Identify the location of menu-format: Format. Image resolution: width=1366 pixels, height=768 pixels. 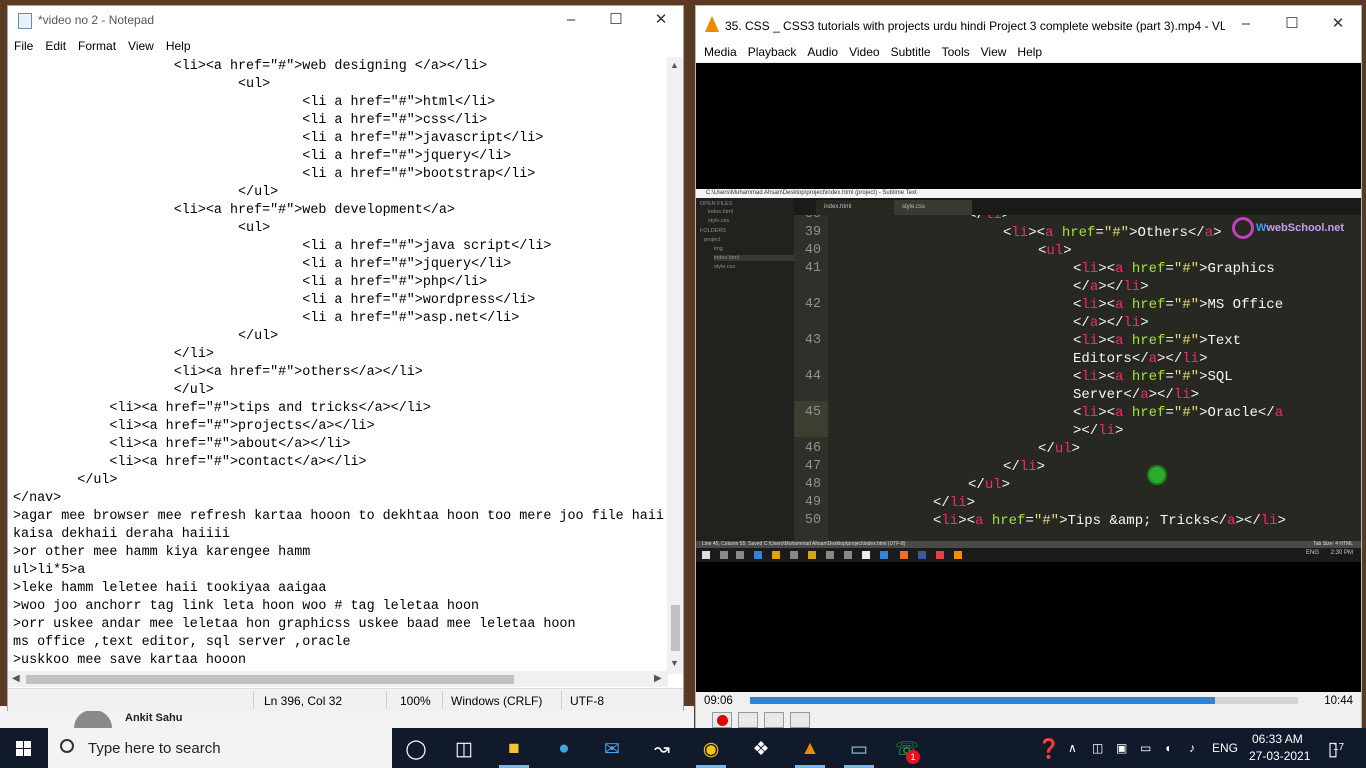
(97, 44).